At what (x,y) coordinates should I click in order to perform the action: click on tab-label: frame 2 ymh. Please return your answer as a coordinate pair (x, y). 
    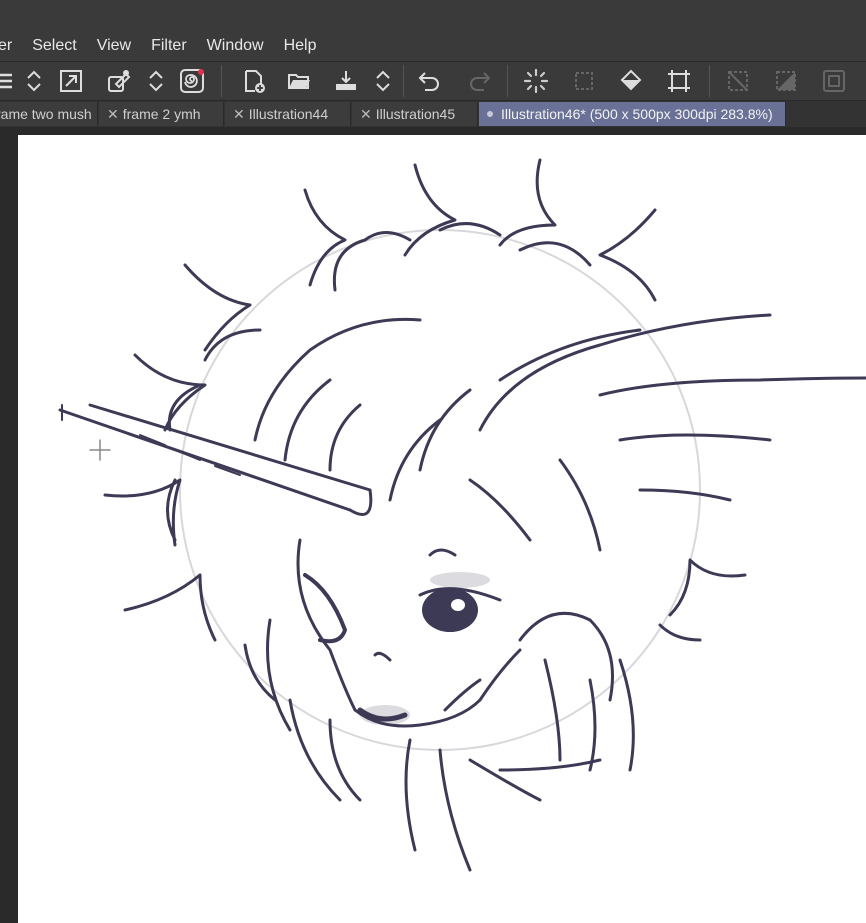
    Looking at the image, I should click on (161, 114).